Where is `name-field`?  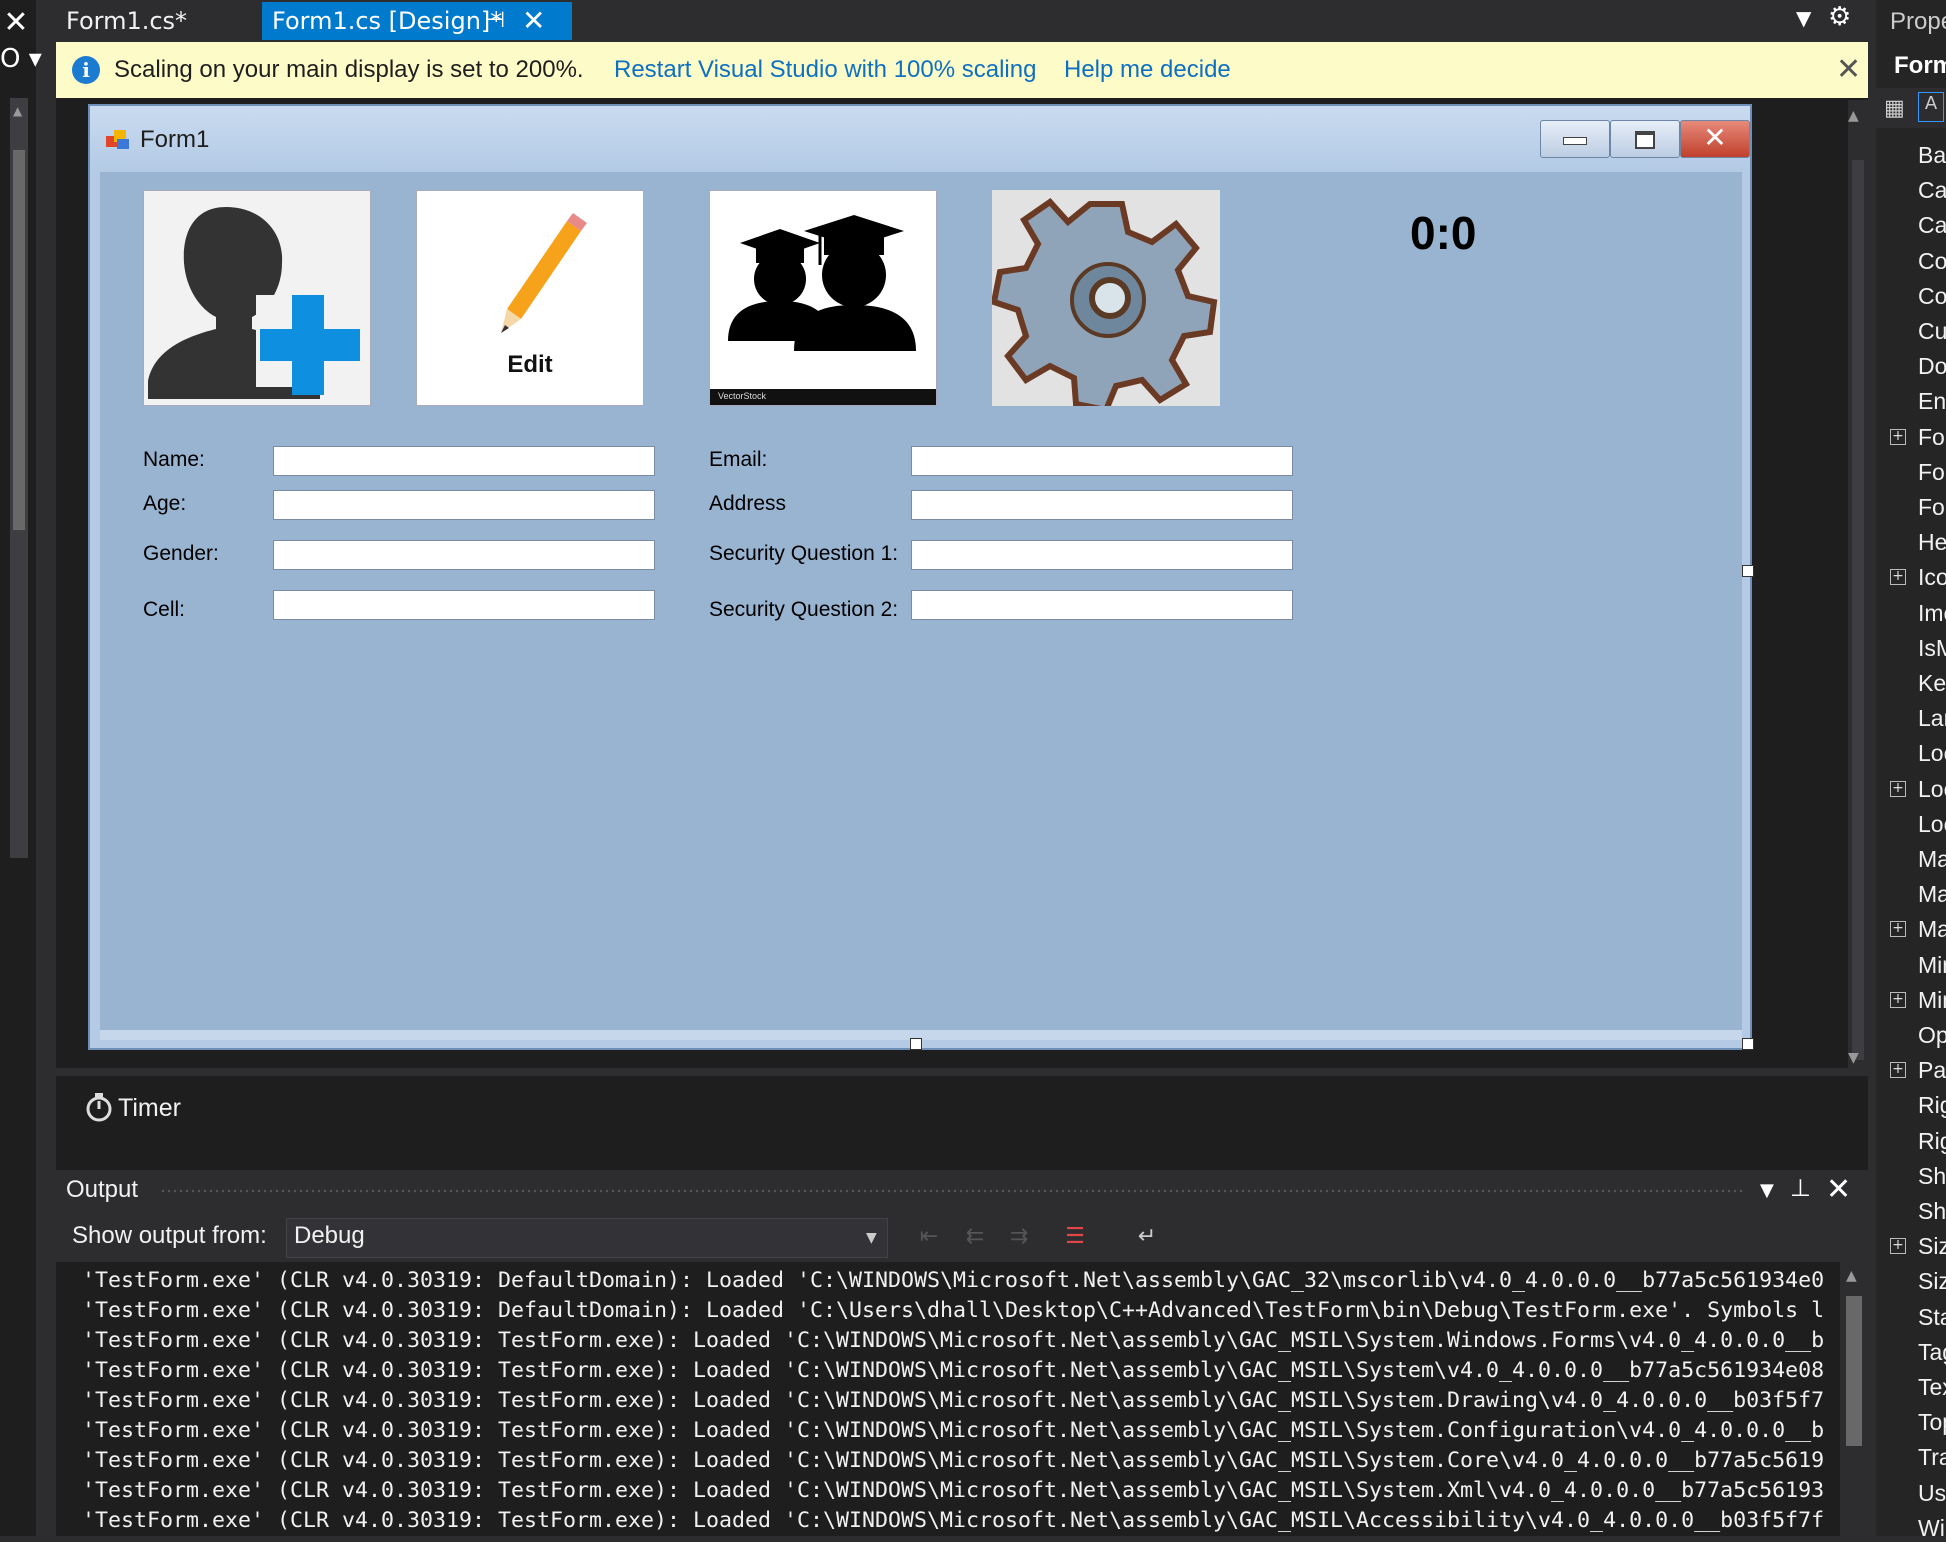
name-field is located at coordinates (464, 461).